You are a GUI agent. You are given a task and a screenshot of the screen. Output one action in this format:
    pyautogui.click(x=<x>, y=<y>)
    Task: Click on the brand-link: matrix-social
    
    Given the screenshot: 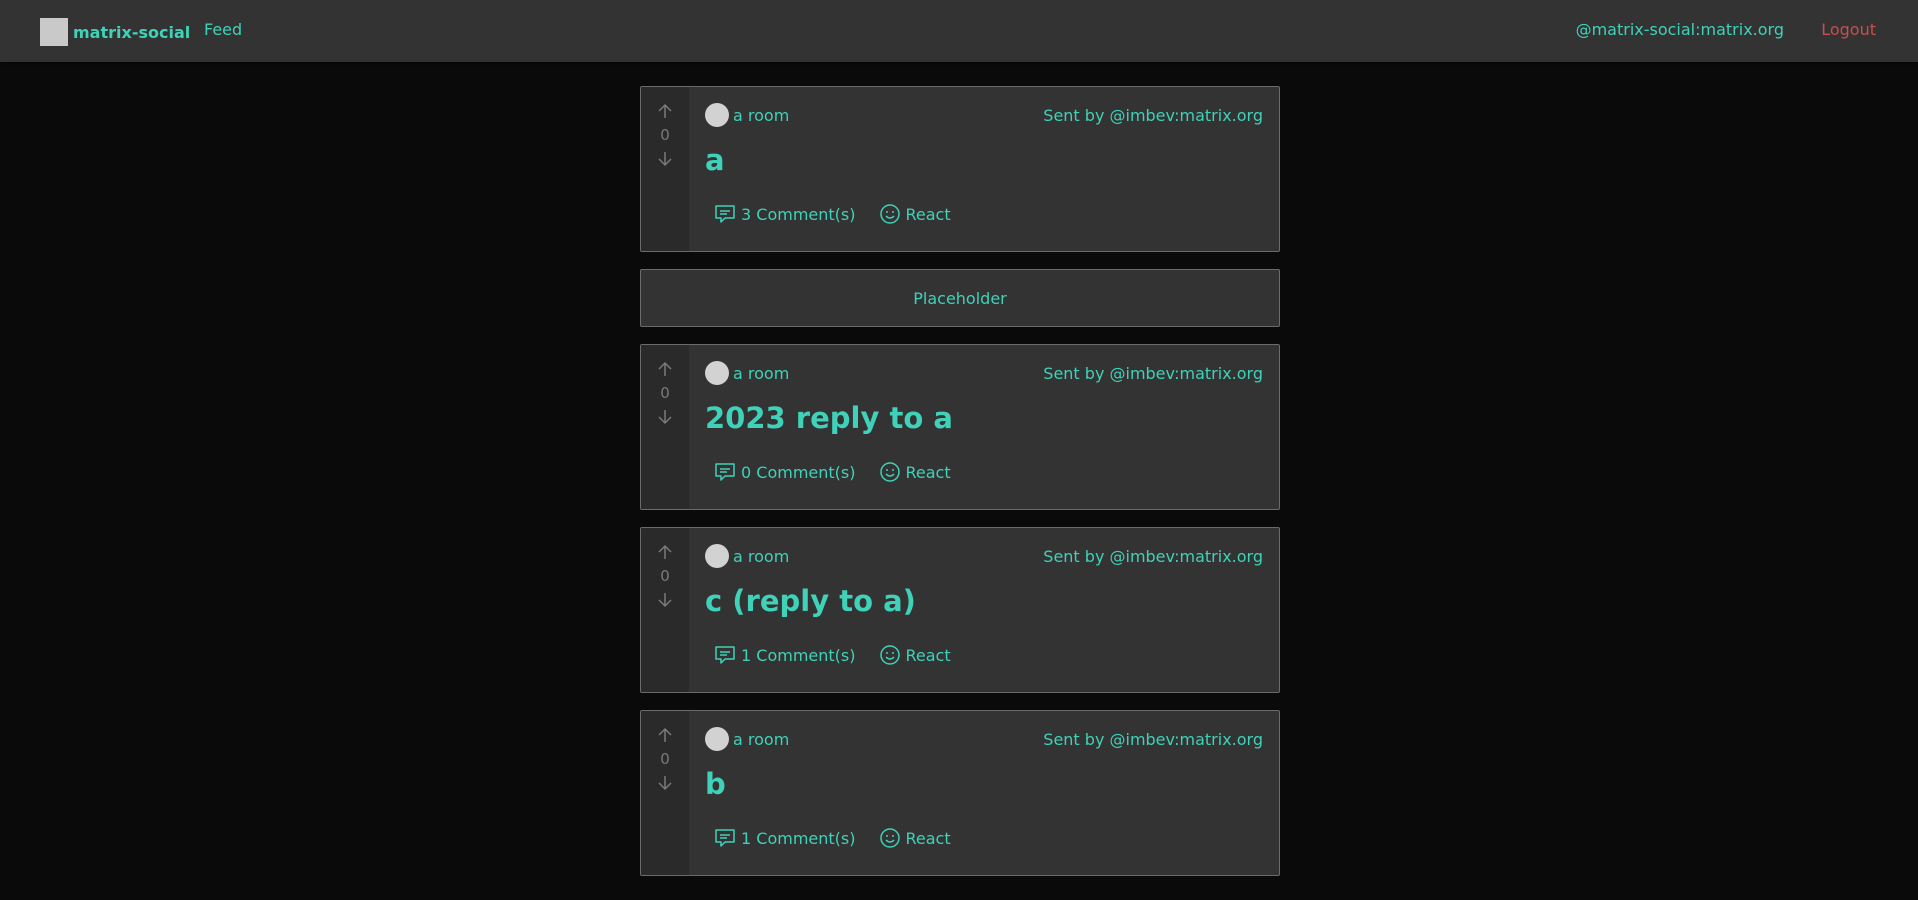 What is the action you would take?
    pyautogui.click(x=115, y=32)
    